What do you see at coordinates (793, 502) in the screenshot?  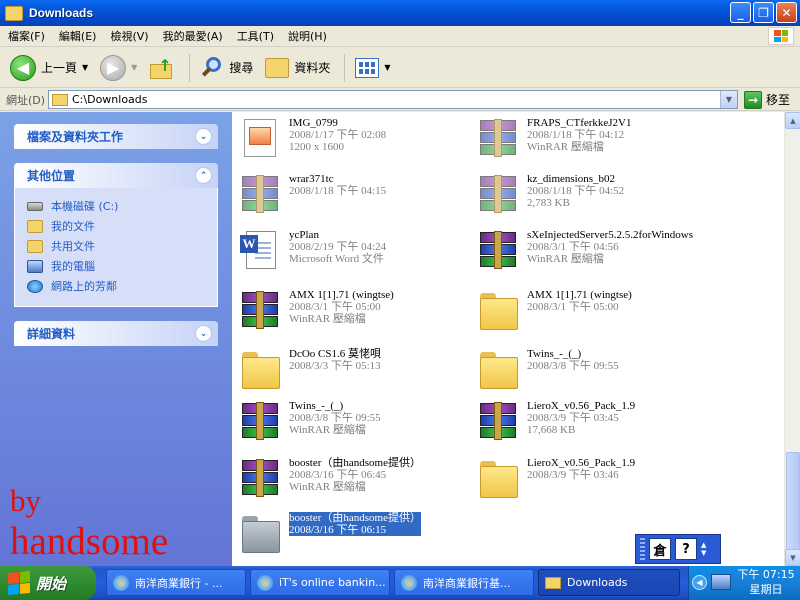 I see `scroll-thumb` at bounding box center [793, 502].